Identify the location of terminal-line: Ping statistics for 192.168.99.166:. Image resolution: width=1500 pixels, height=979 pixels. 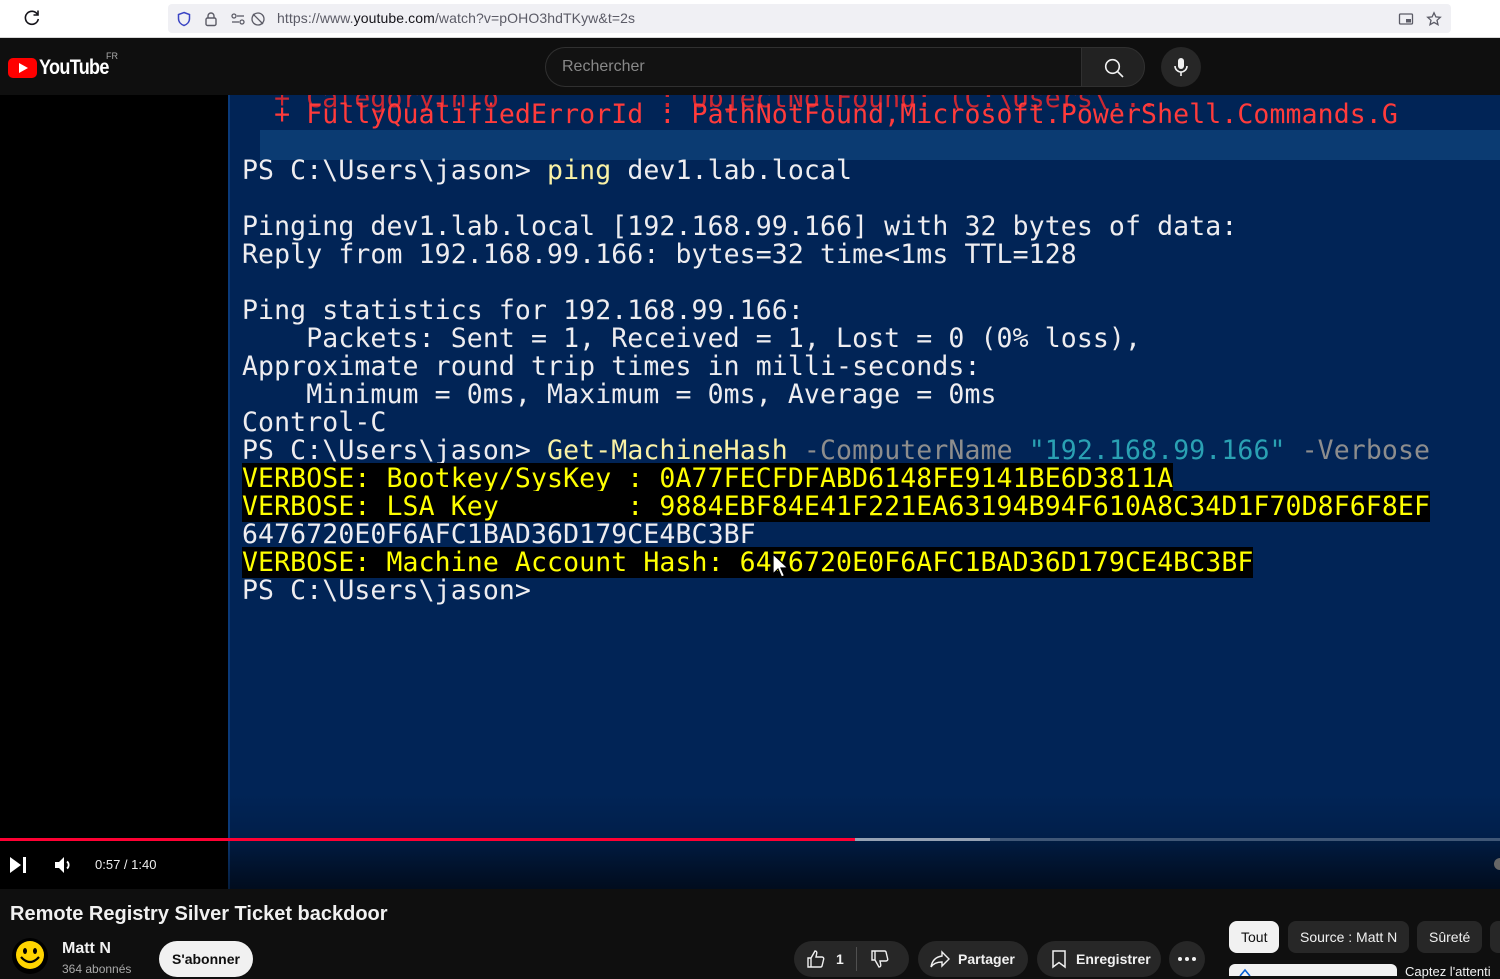
(523, 310).